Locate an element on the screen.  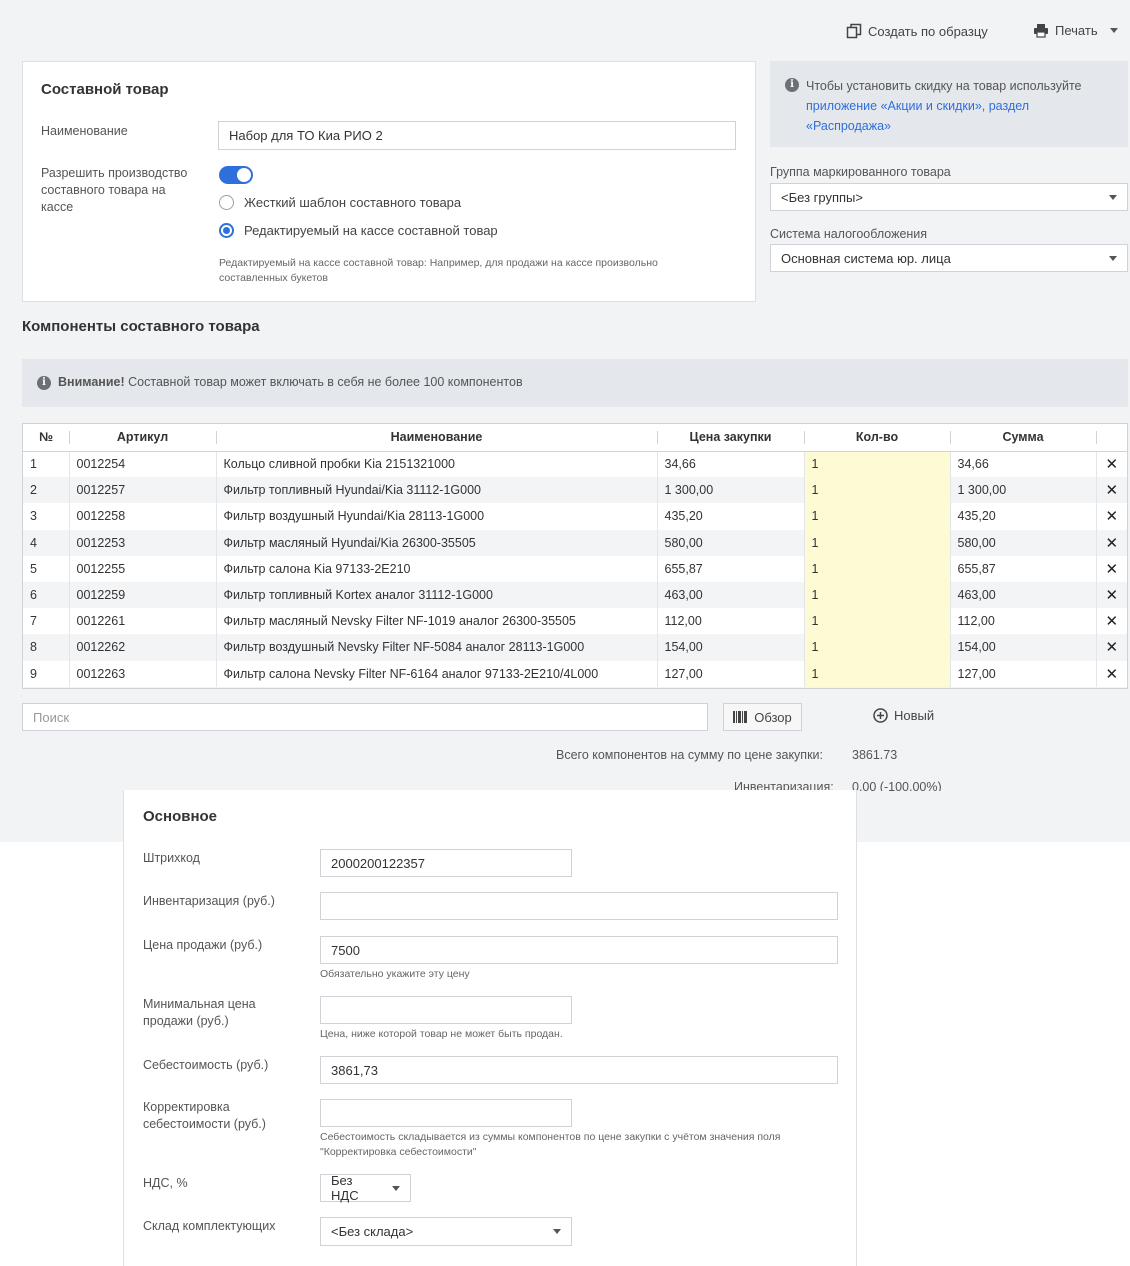
tax-system-select: Основная система юр. лица is located at coordinates (949, 258).